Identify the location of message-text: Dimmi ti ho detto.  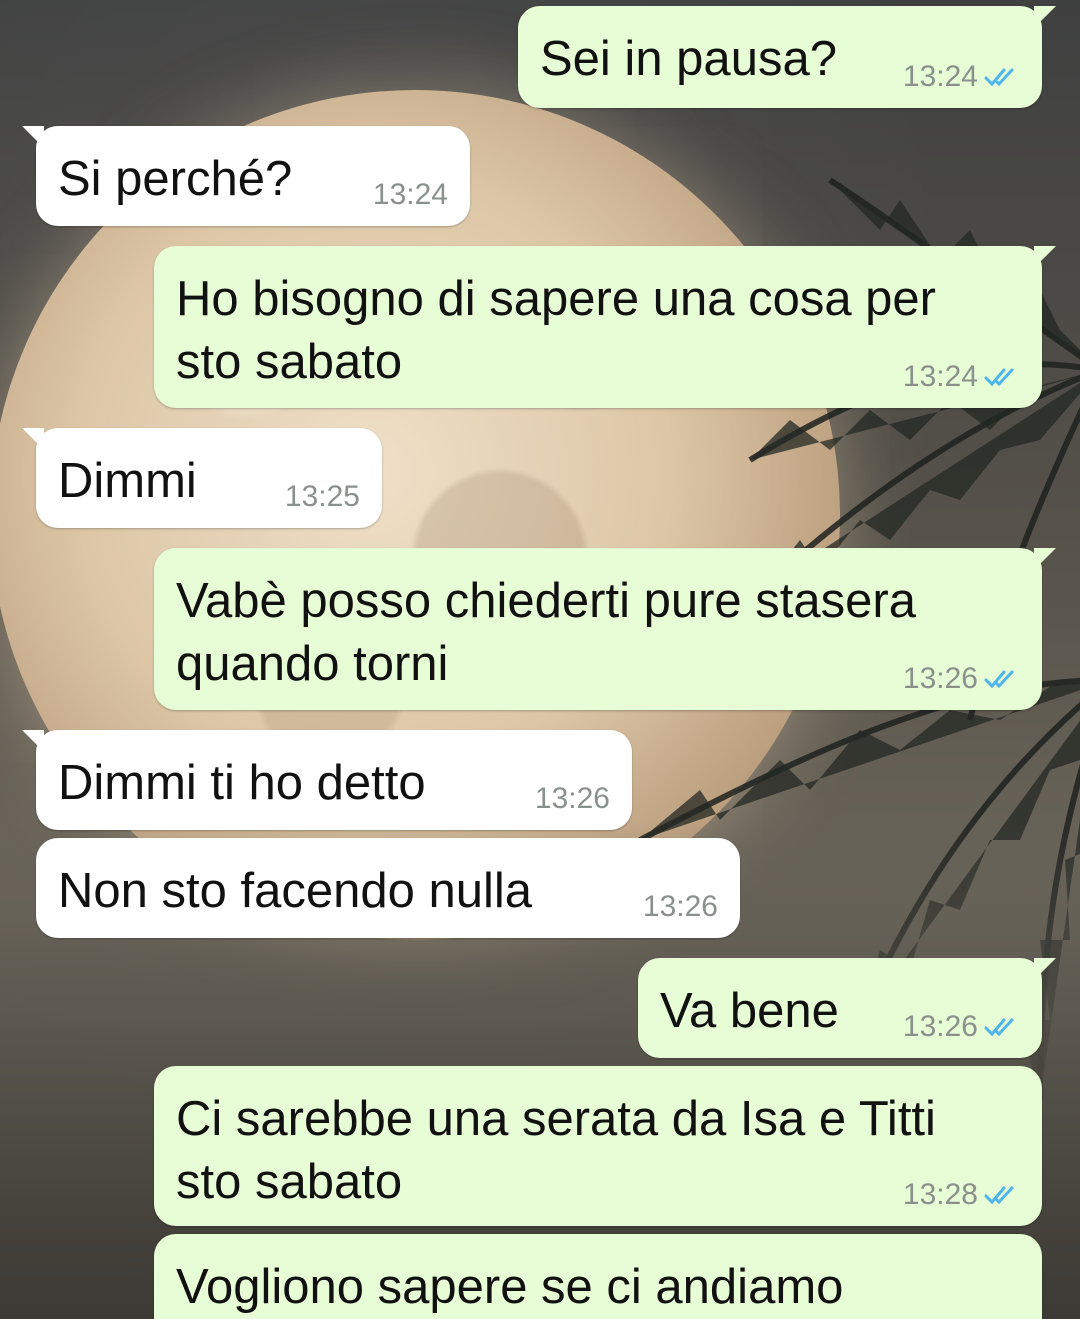
(242, 783).